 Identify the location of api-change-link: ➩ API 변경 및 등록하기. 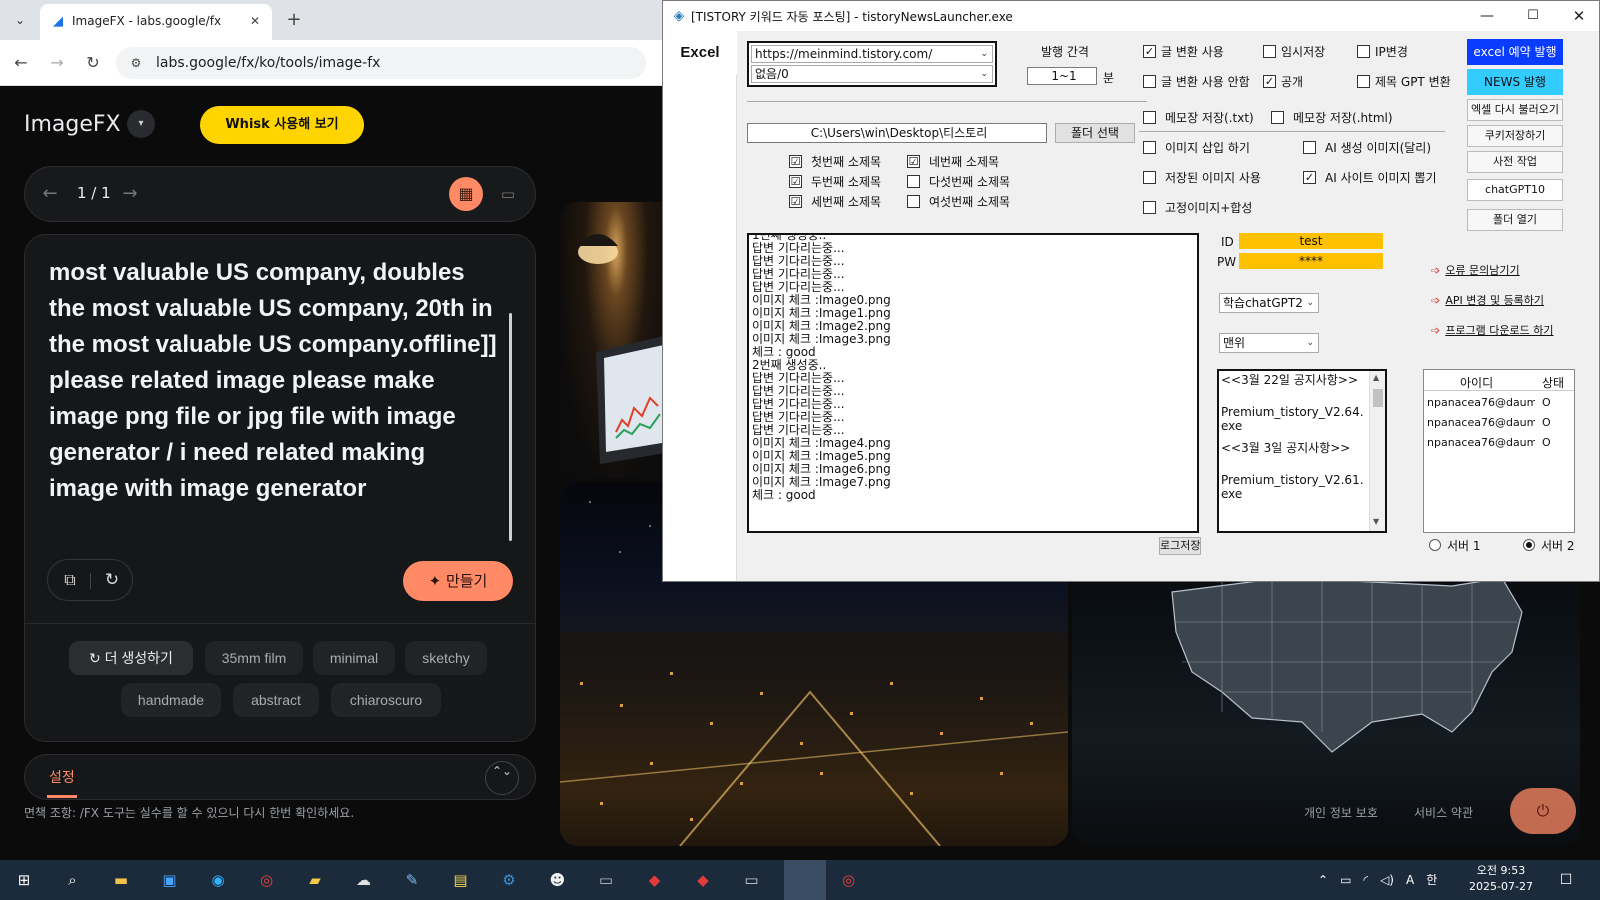
(1487, 298).